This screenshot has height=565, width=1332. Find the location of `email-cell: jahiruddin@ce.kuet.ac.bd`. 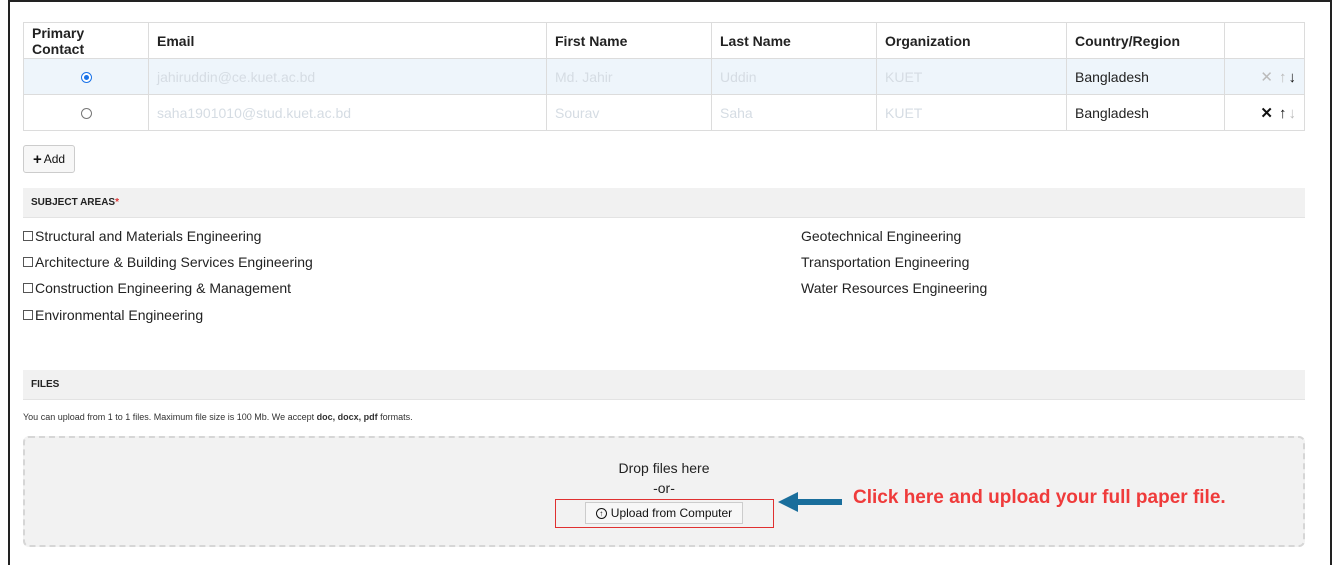

email-cell: jahiruddin@ce.kuet.ac.bd is located at coordinates (347, 76).